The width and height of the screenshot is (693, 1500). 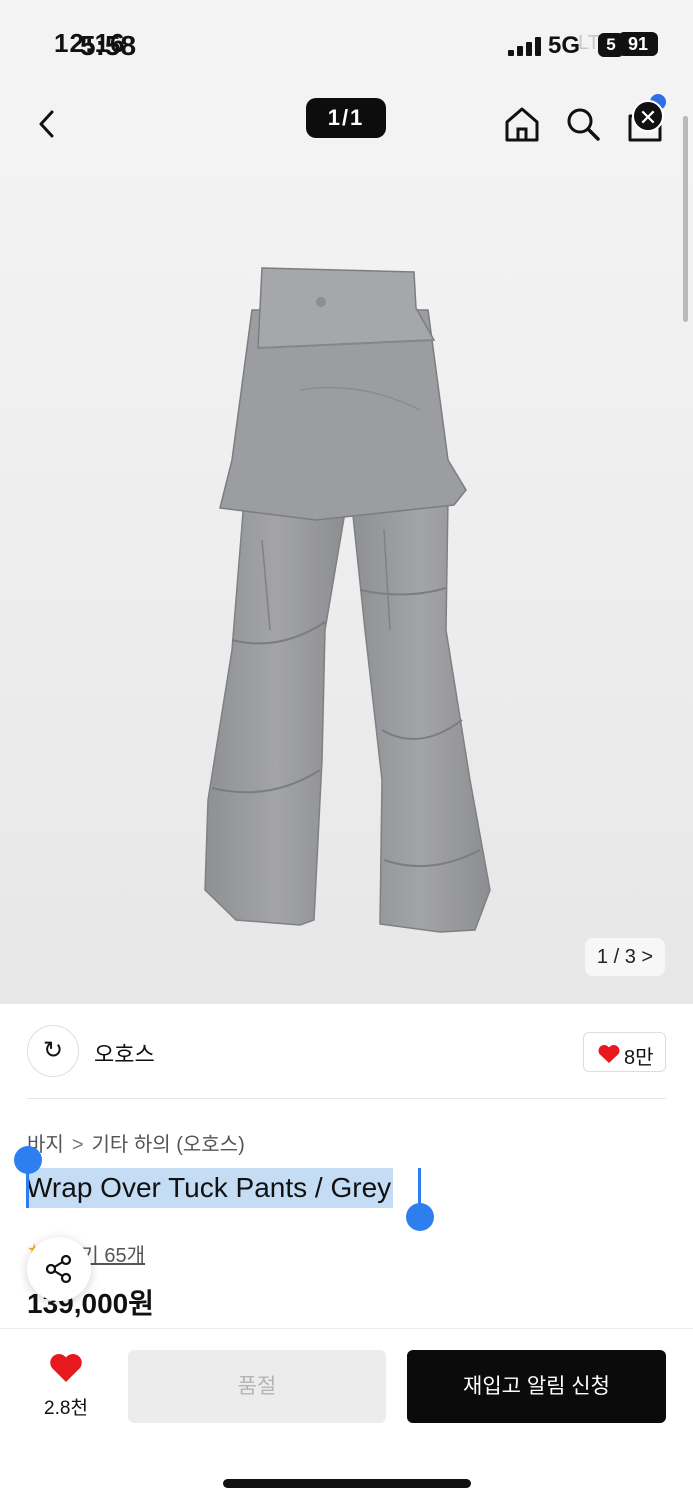 I want to click on selection-end-handle, so click(x=420, y=1217).